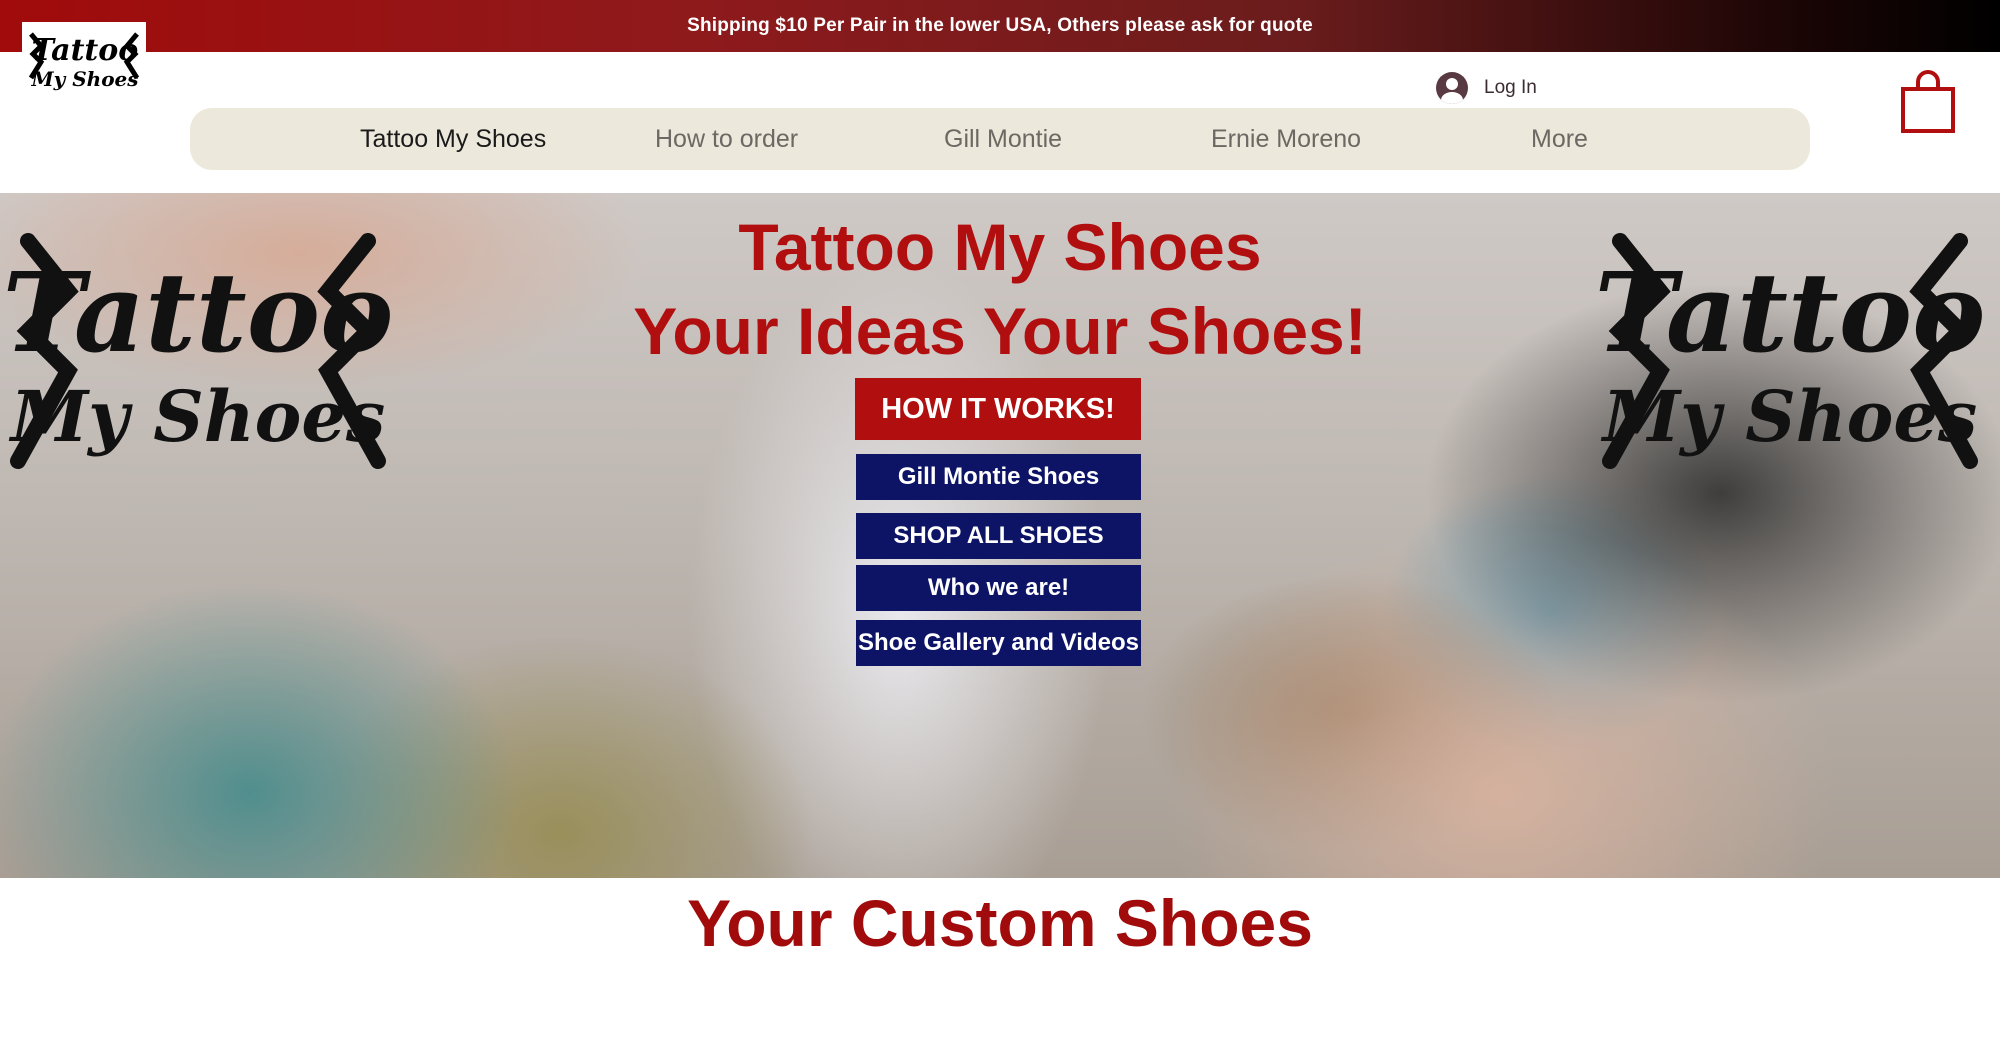 This screenshot has height=1051, width=2000. Describe the element at coordinates (1452, 88) in the screenshot. I see `user-avatar-icon` at that location.